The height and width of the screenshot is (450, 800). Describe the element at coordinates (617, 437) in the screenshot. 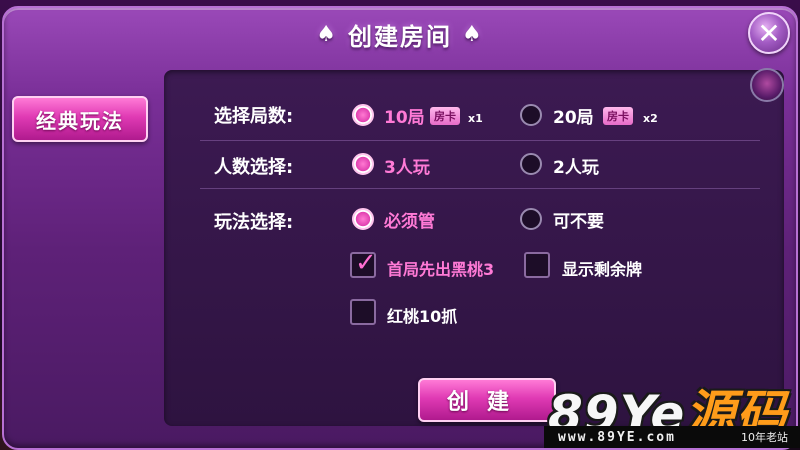

I see `watermark-url: www.89YE.com` at that location.